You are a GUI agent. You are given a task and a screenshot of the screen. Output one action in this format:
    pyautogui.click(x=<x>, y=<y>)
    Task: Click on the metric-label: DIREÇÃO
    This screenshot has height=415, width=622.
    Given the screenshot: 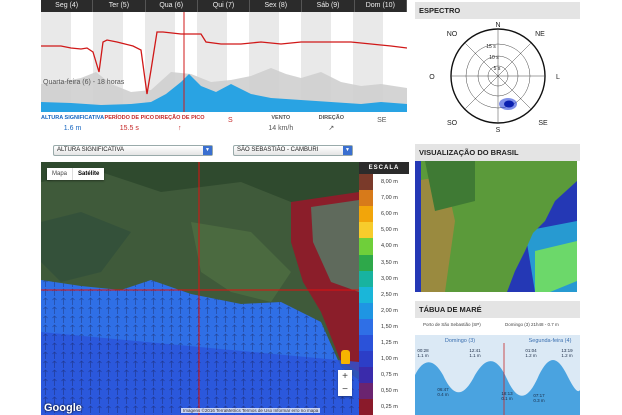 What is the action you would take?
    pyautogui.click(x=331, y=118)
    